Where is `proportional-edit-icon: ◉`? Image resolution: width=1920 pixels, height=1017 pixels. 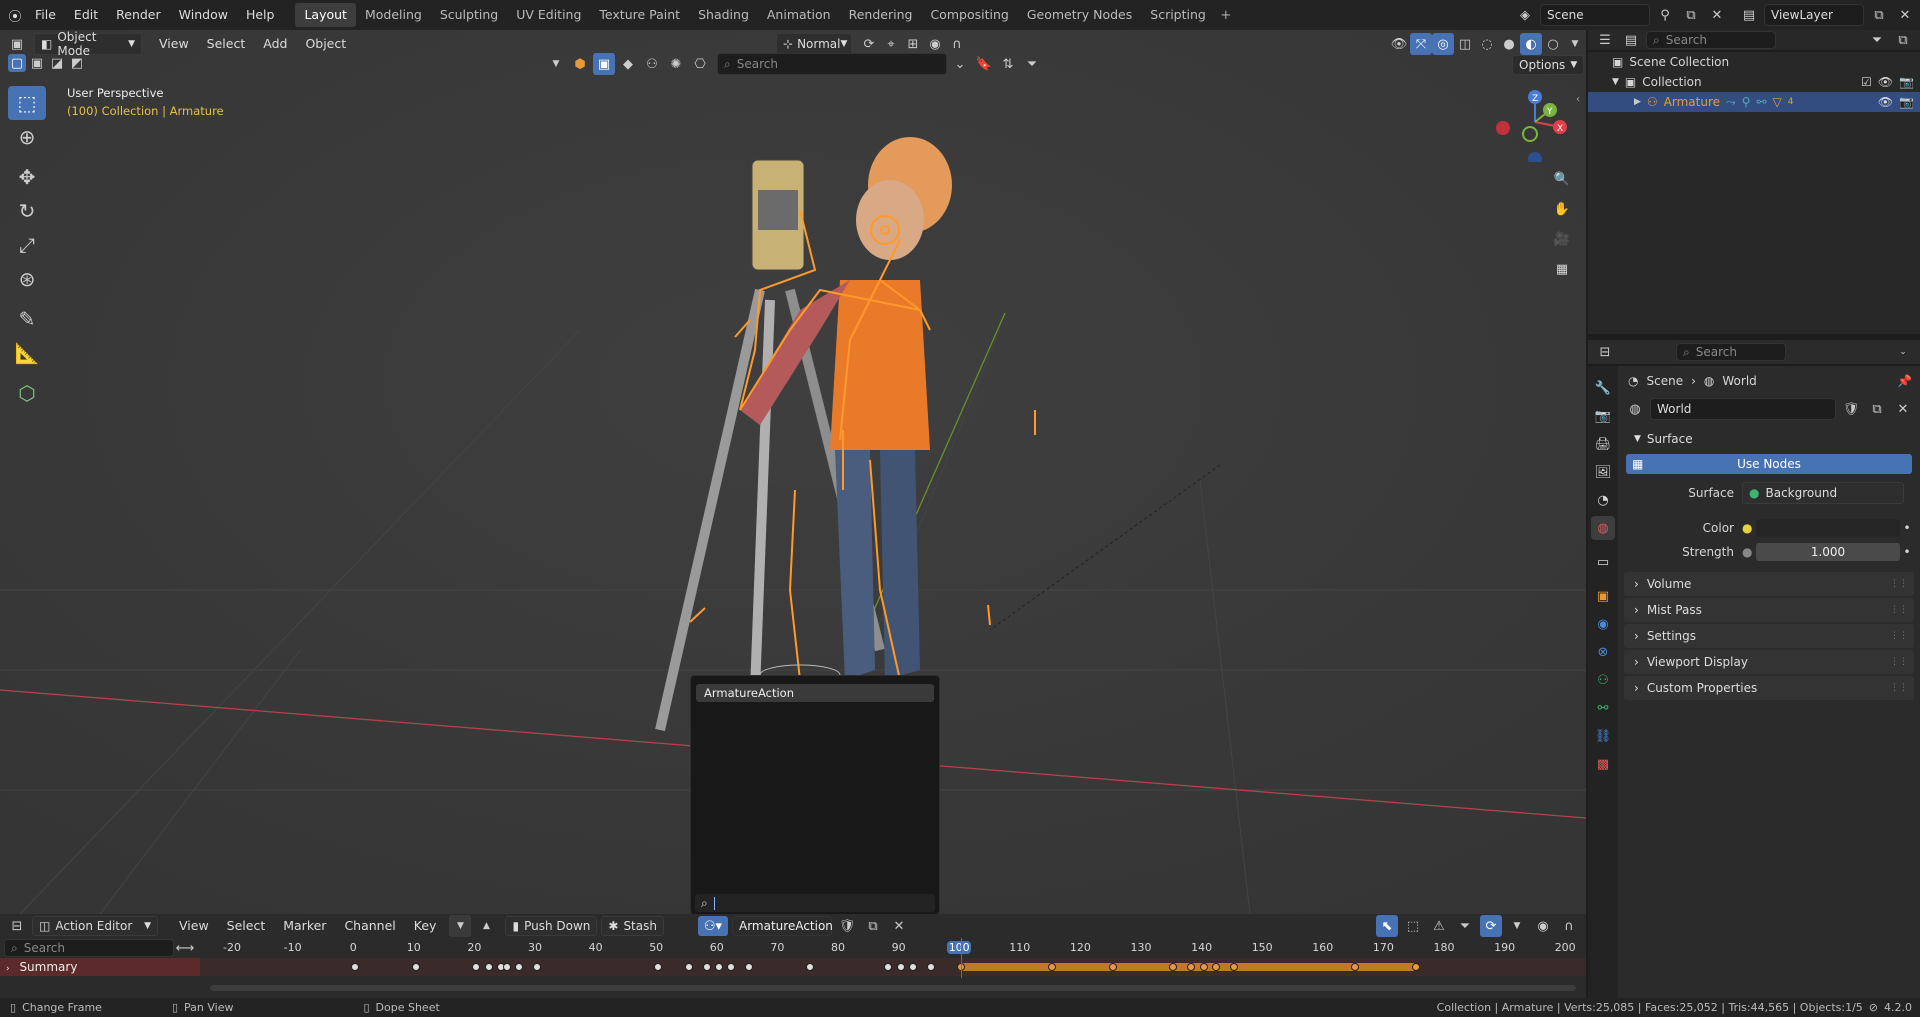
proportional-edit-icon: ◉ is located at coordinates (935, 44).